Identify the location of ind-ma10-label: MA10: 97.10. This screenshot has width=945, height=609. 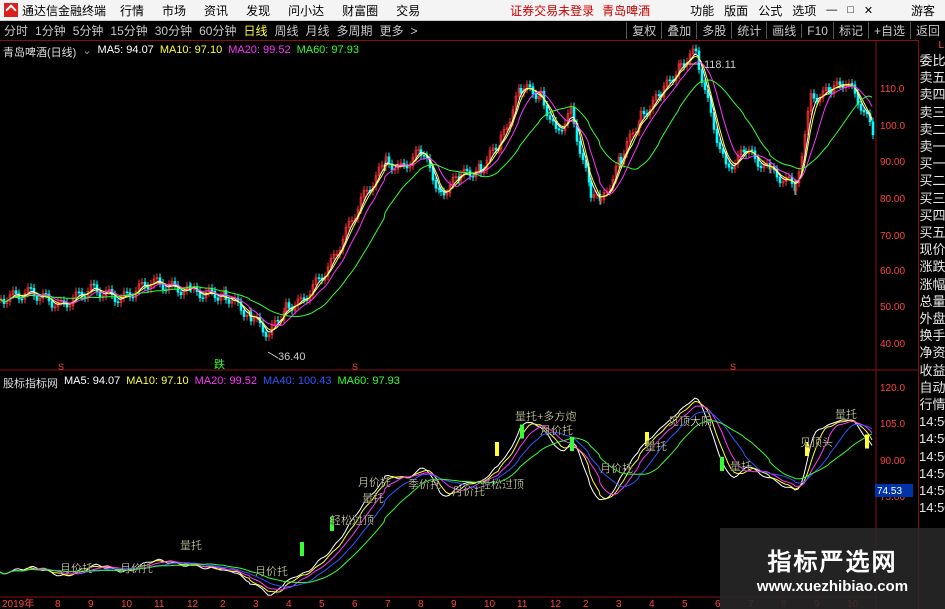
(157, 381).